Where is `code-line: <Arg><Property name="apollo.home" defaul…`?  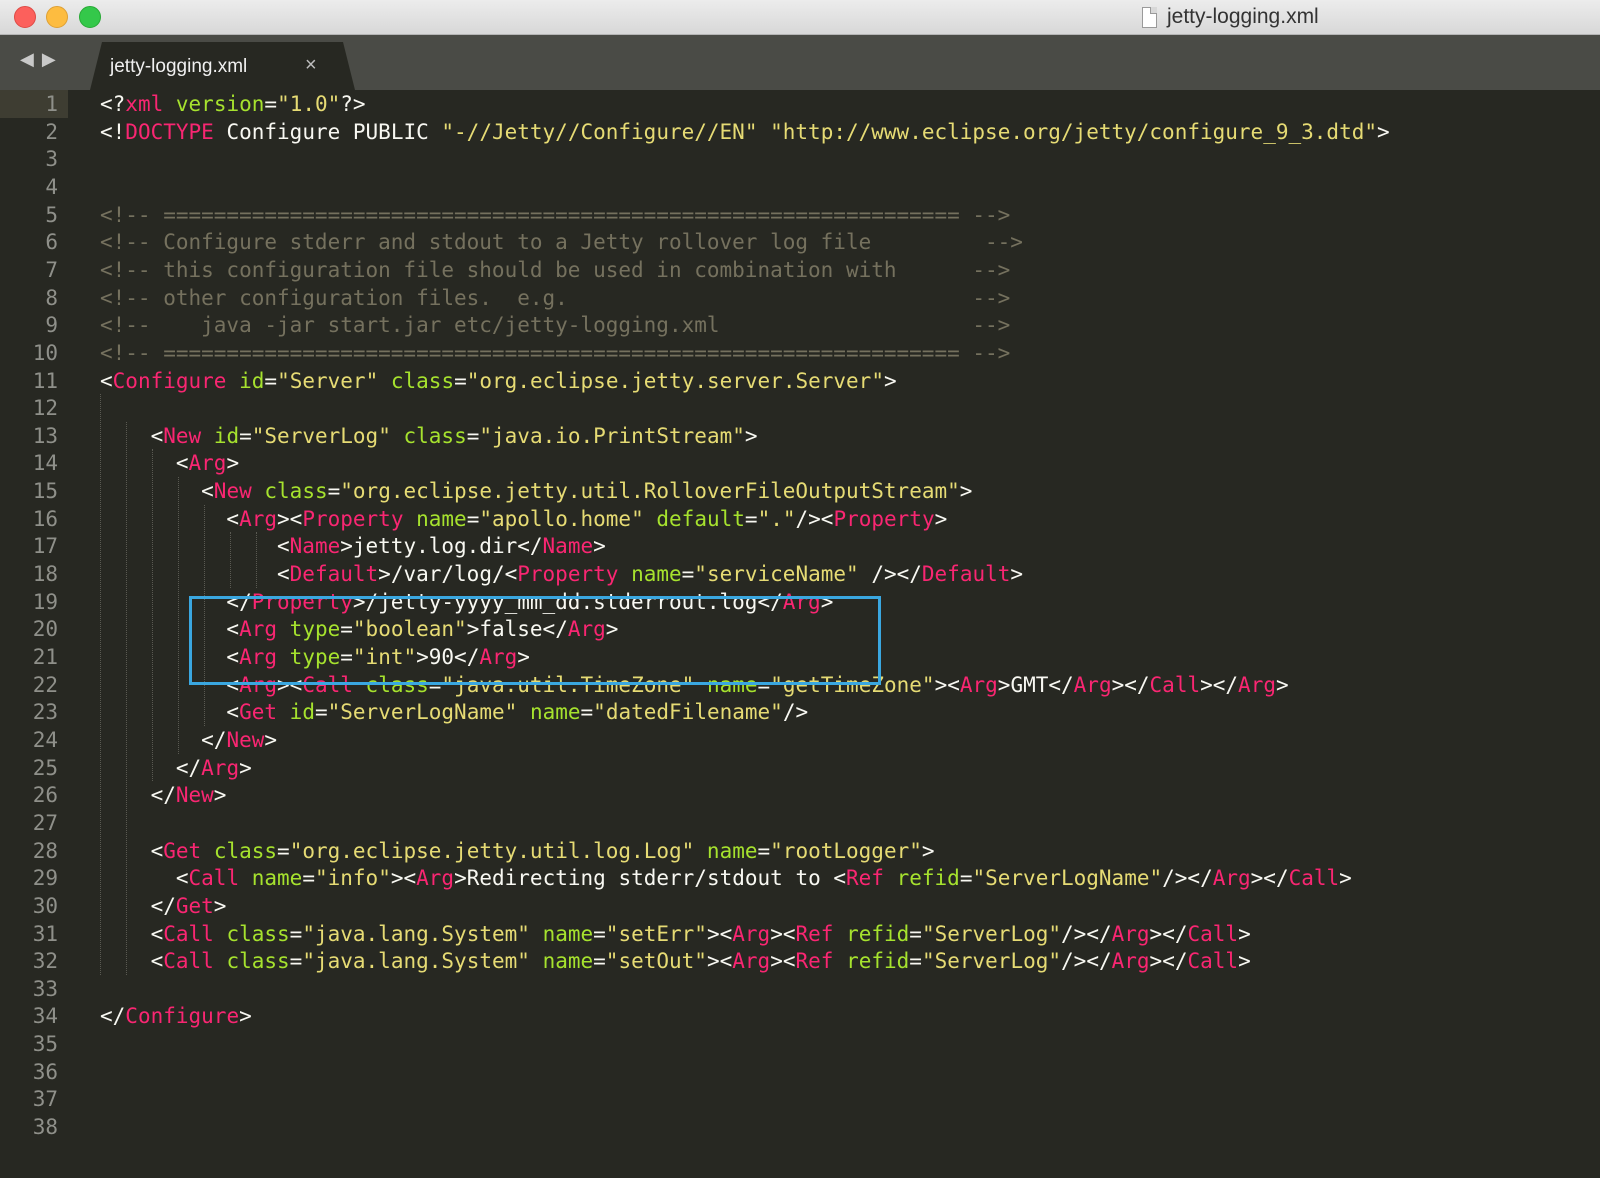 code-line: <Arg><Property name="apollo.home" defaul… is located at coordinates (523, 519).